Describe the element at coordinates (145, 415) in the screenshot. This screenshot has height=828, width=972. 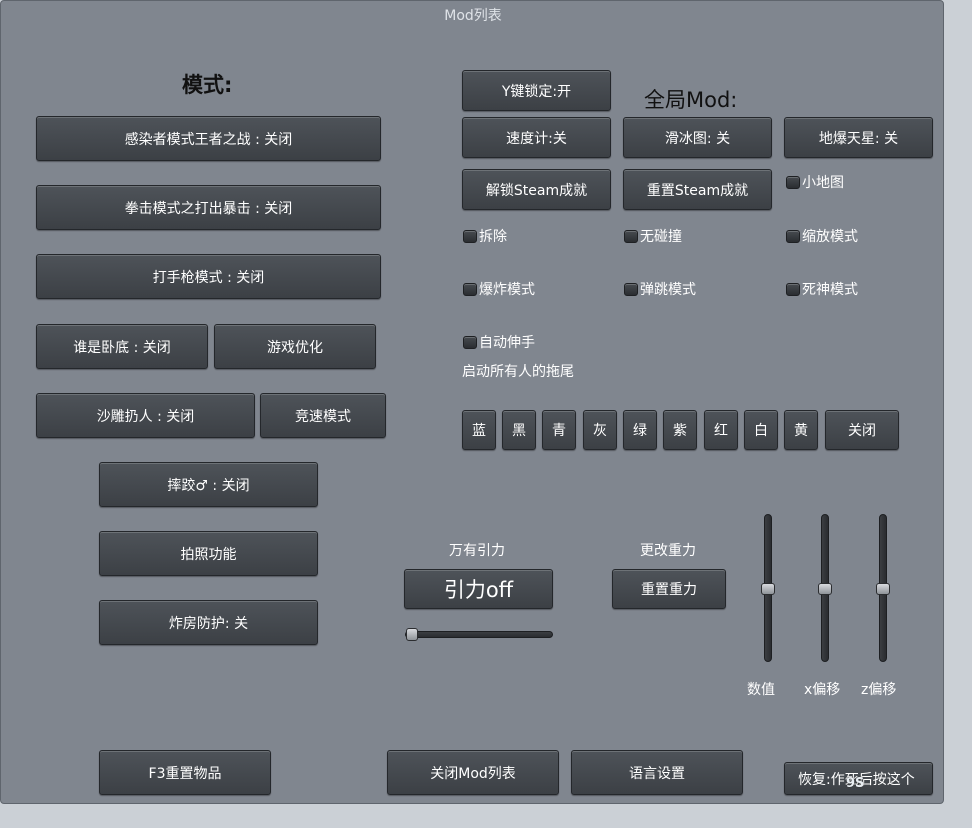
I see `toss-people-button: 沙雕扔人 : 关闭` at that location.